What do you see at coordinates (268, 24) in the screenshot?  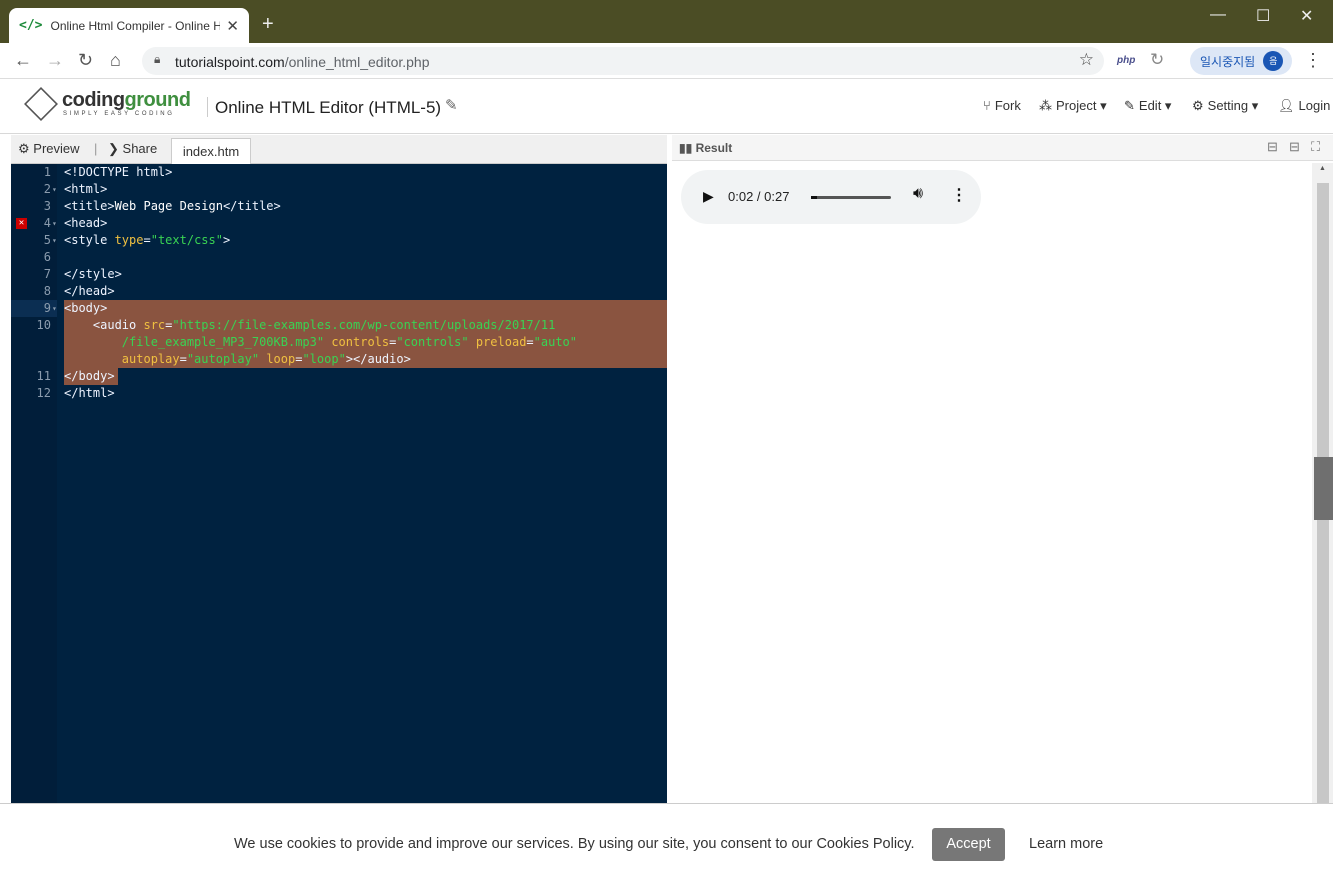 I see `new-tab-icon: +` at bounding box center [268, 24].